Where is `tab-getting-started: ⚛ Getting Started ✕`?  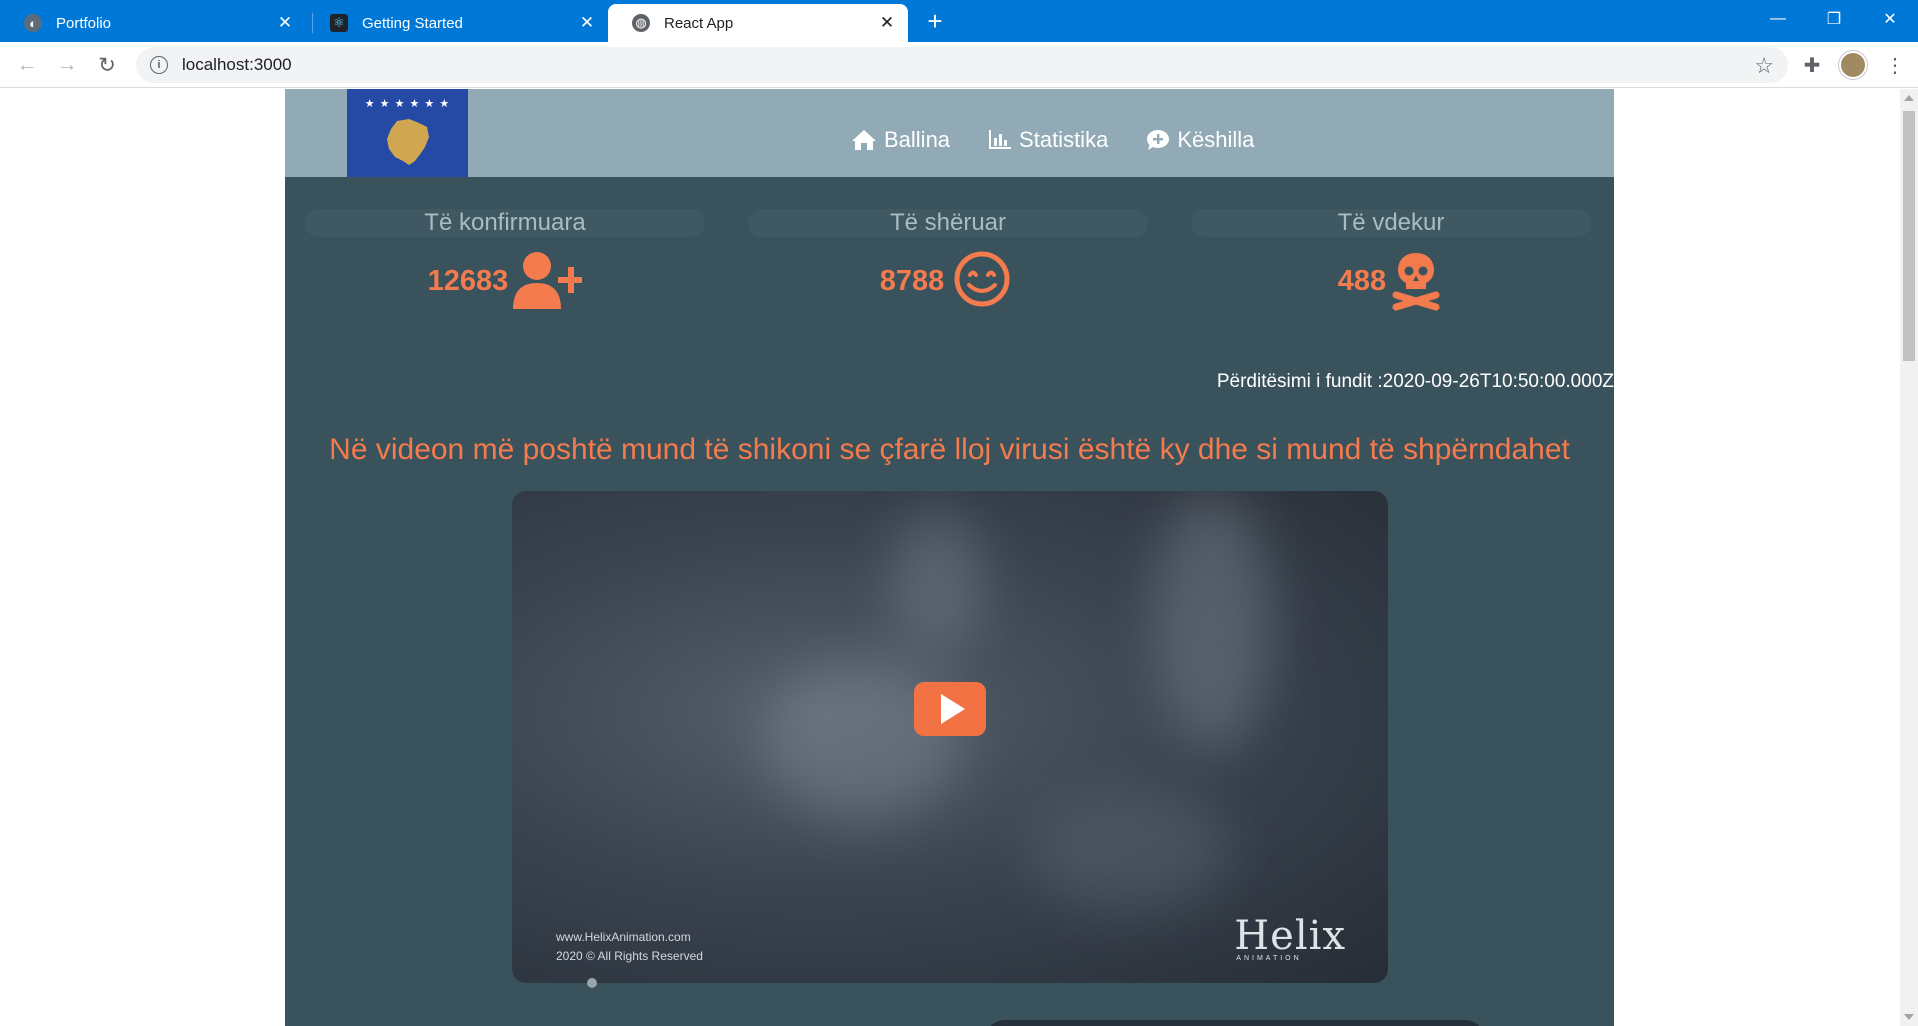 tab-getting-started: ⚛ Getting Started ✕ is located at coordinates (457, 23).